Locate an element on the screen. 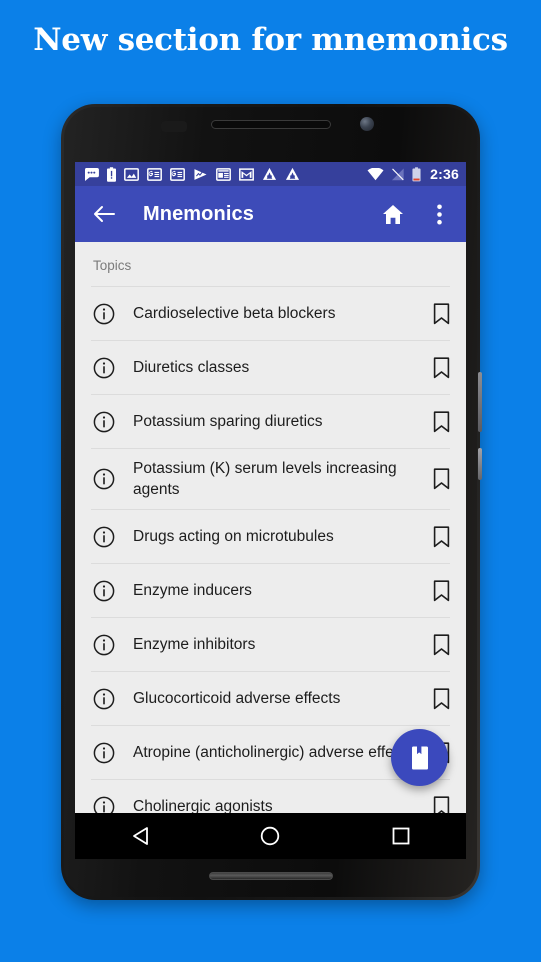  promo-headline: New section for mnemonics is located at coordinates (270, 40).